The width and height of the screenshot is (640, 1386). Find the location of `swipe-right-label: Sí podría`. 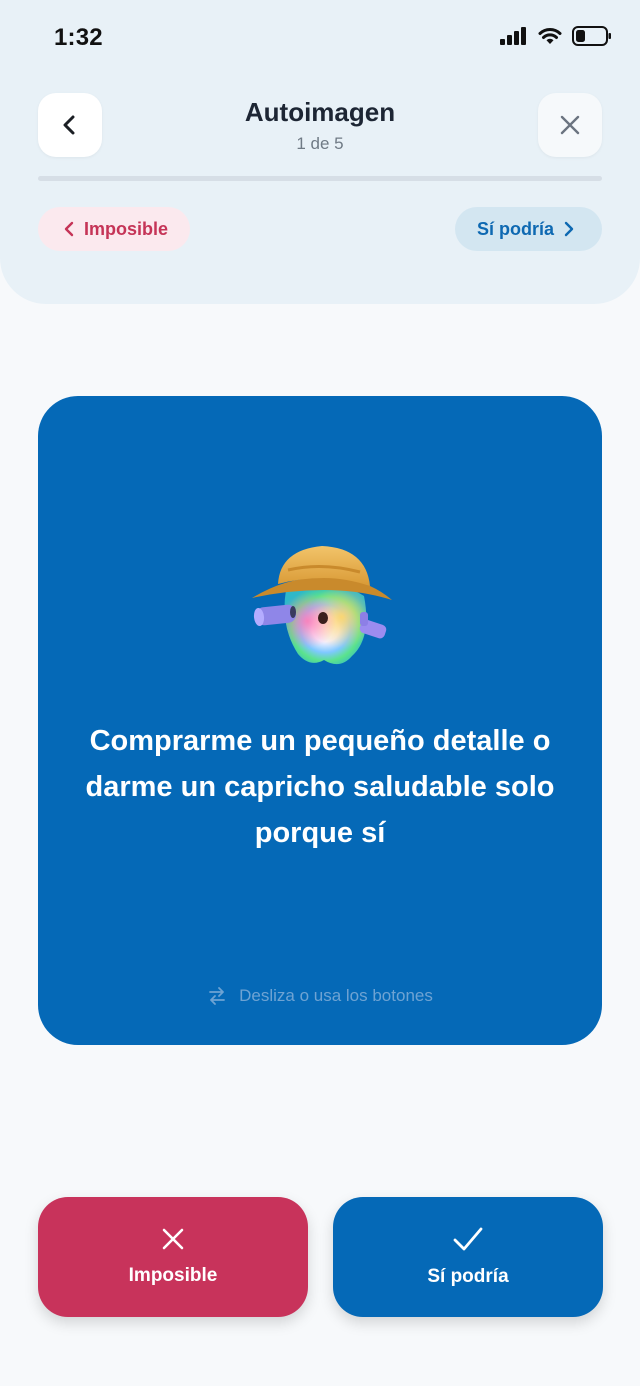

swipe-right-label: Sí podría is located at coordinates (515, 228).